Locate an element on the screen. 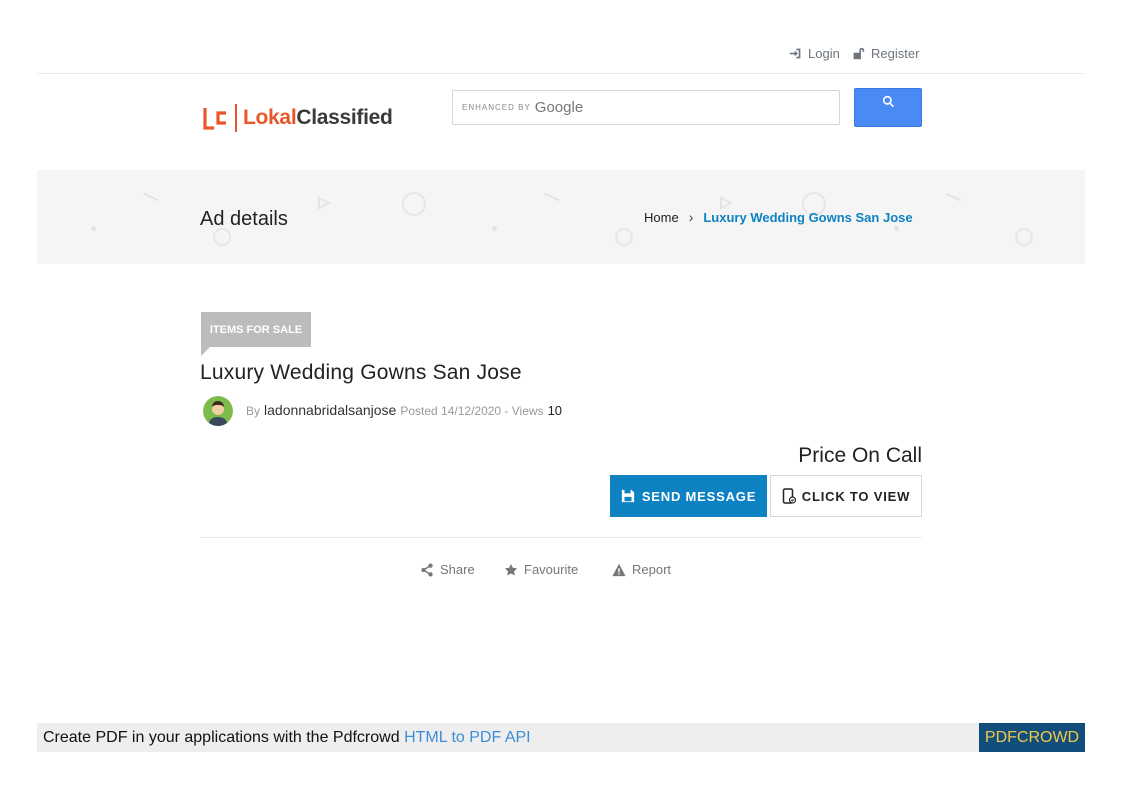  breadcrumb-current: Luxury Wedding Gowns San Jose is located at coordinates (808, 217).